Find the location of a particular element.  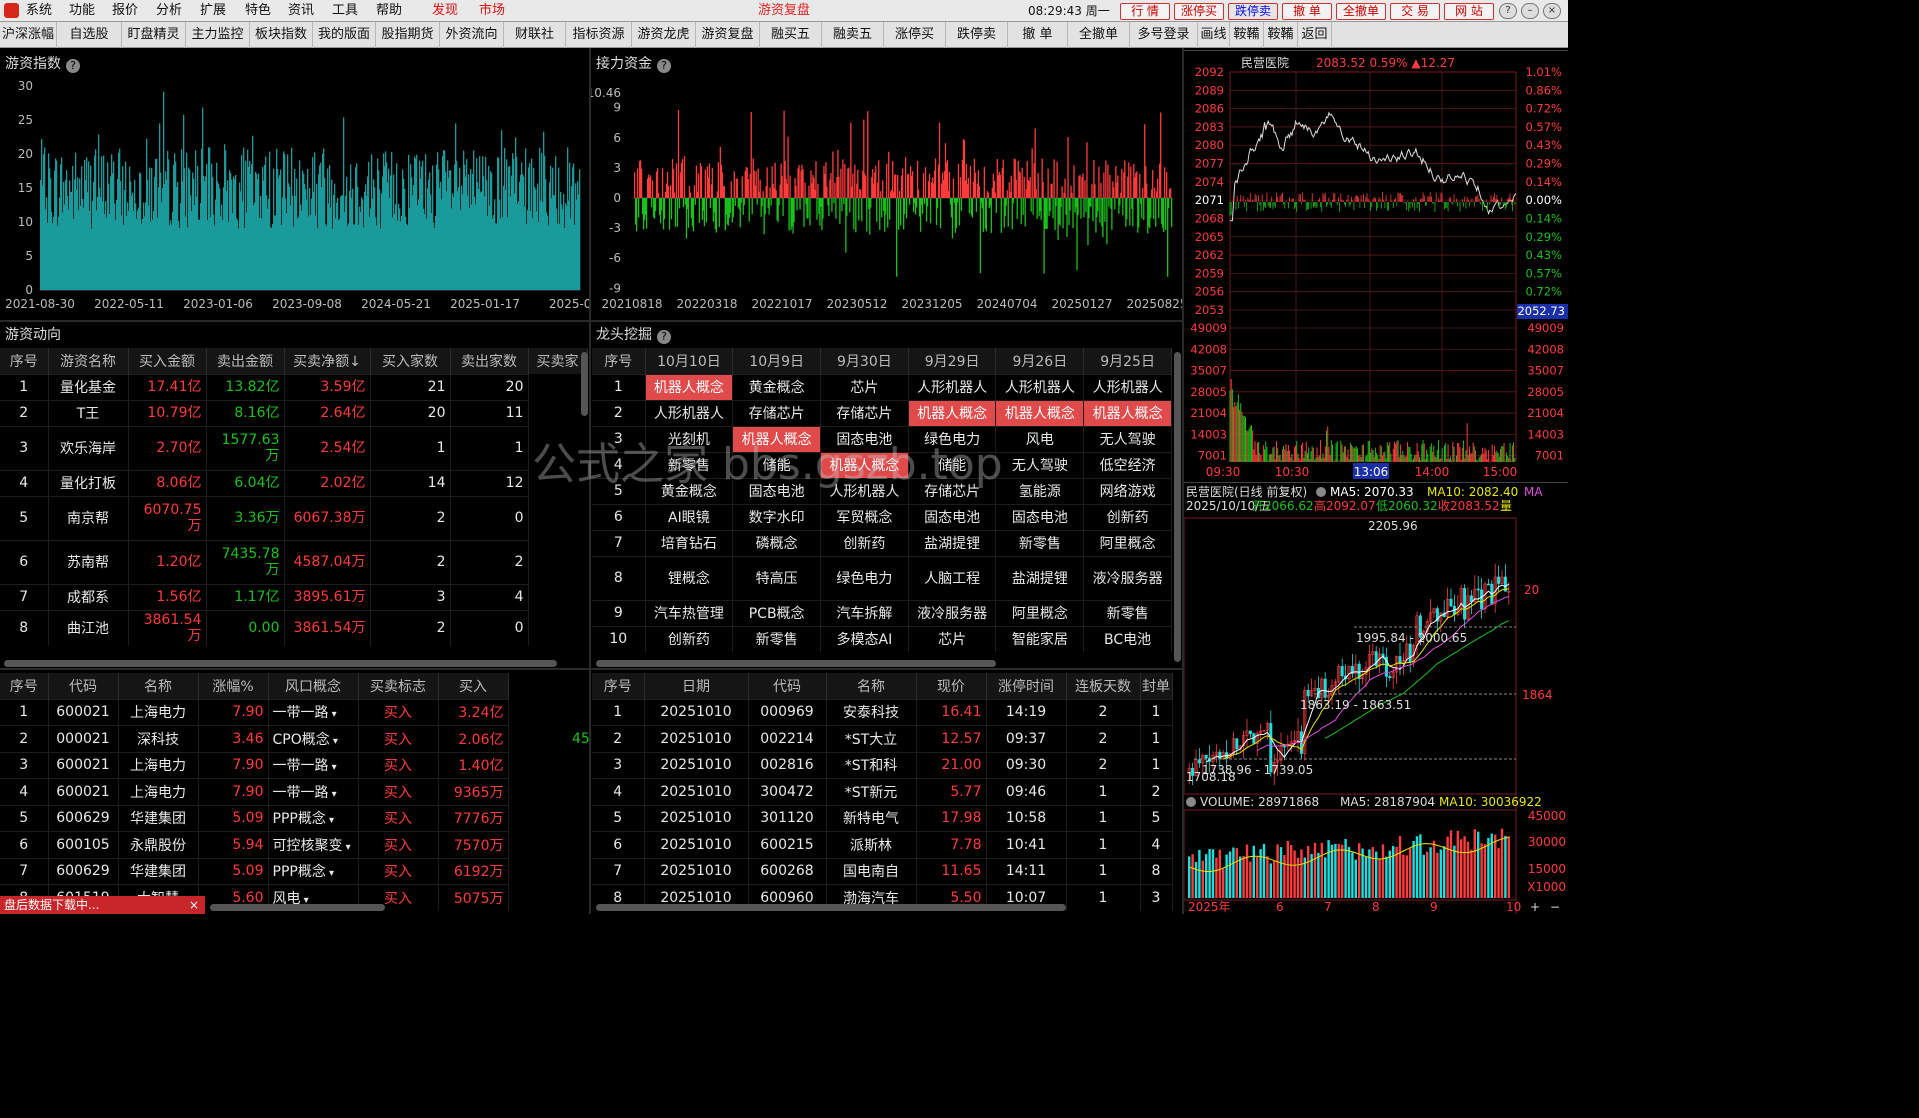

toolbar-button: 外资流向 is located at coordinates (472, 35).